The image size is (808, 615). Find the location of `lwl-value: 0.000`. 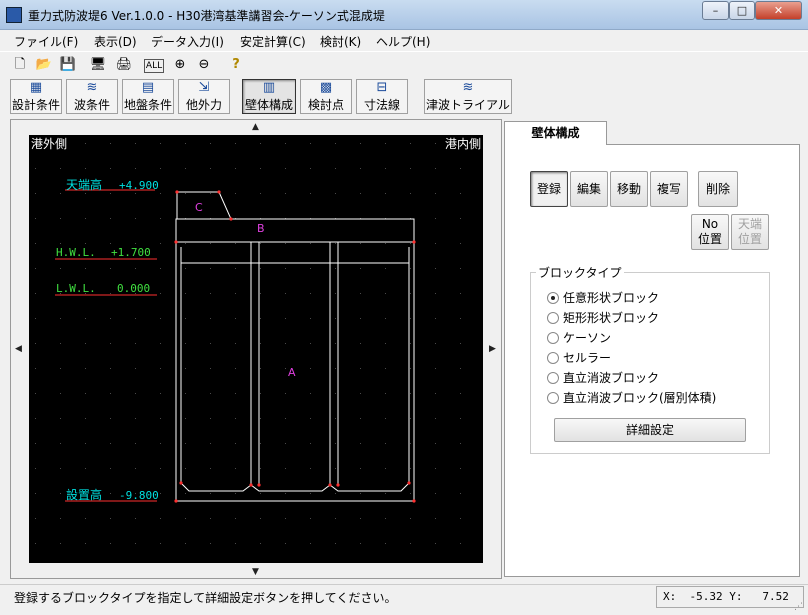

lwl-value: 0.000 is located at coordinates (133, 288).